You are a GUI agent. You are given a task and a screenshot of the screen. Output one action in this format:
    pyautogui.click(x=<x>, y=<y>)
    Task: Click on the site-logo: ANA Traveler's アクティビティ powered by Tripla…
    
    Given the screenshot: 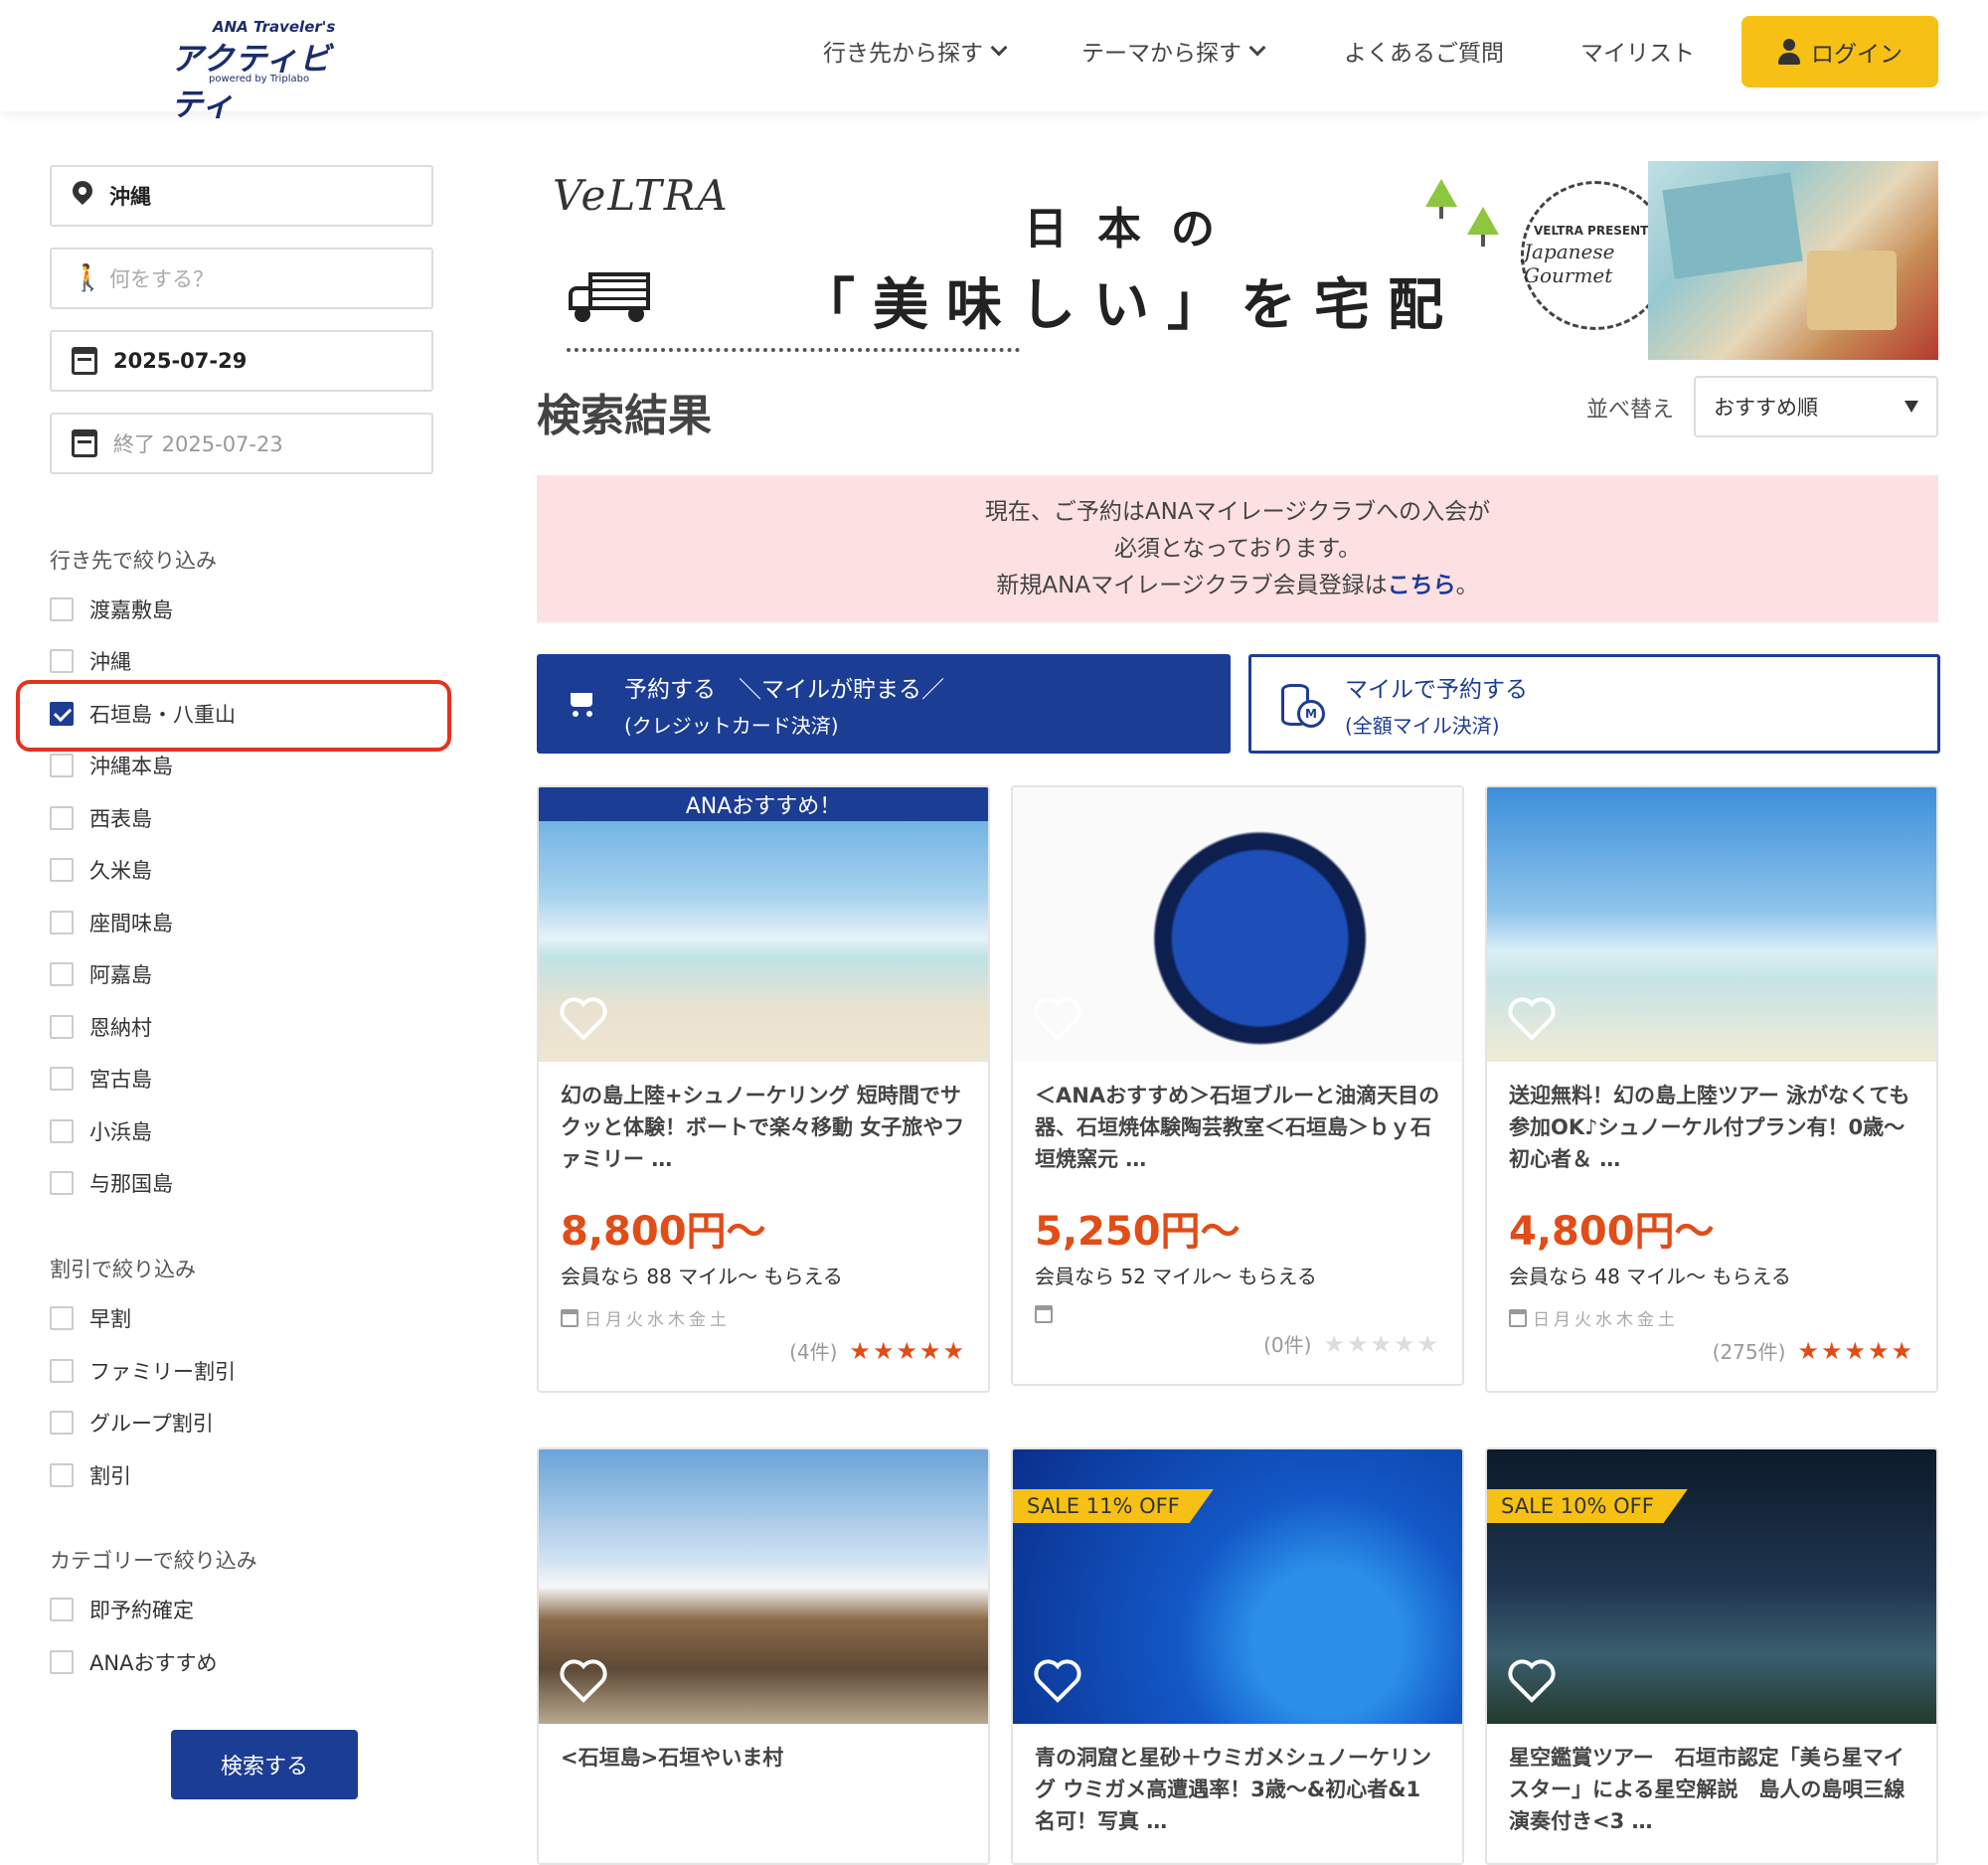 What is the action you would take?
    pyautogui.click(x=258, y=70)
    